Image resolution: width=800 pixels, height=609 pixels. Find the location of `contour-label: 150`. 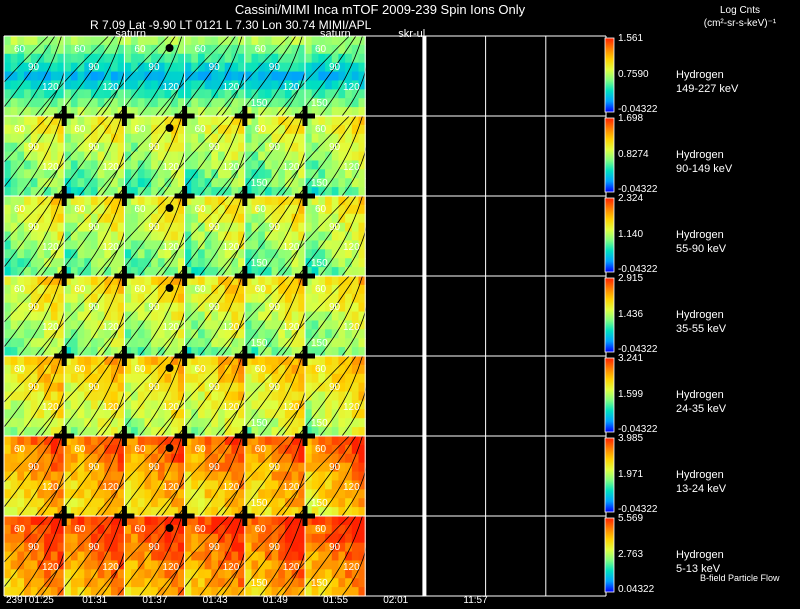

contour-label: 150 is located at coordinates (259, 583).